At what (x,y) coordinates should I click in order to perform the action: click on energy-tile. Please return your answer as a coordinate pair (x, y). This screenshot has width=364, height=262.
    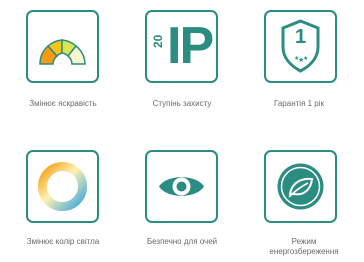
    Looking at the image, I should click on (300, 186).